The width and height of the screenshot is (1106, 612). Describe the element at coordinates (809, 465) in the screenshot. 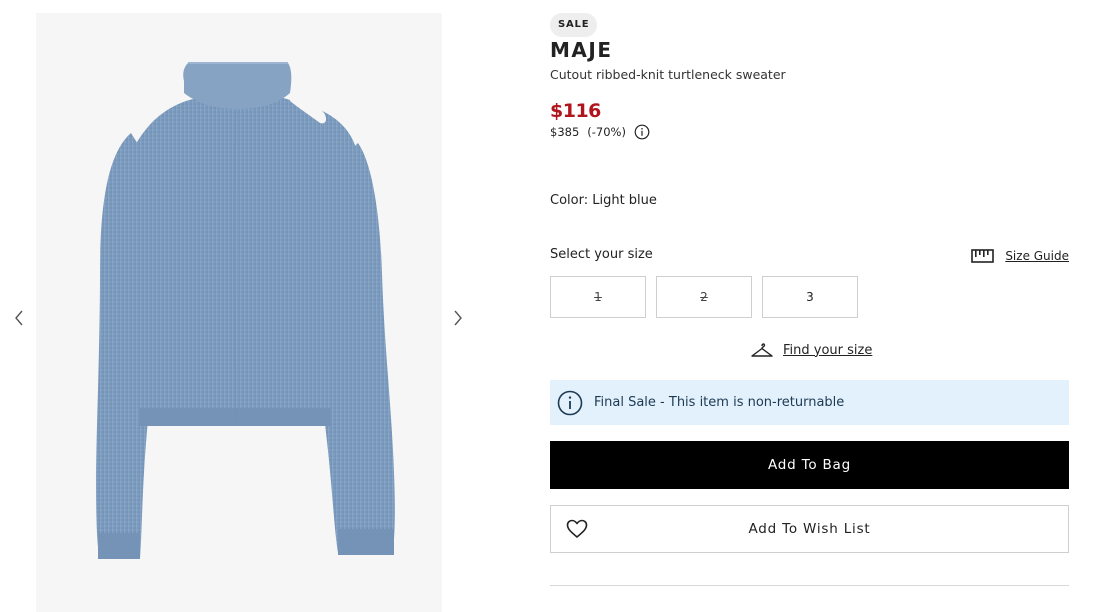

I see `add-to-bag-button: Add To Bag` at that location.